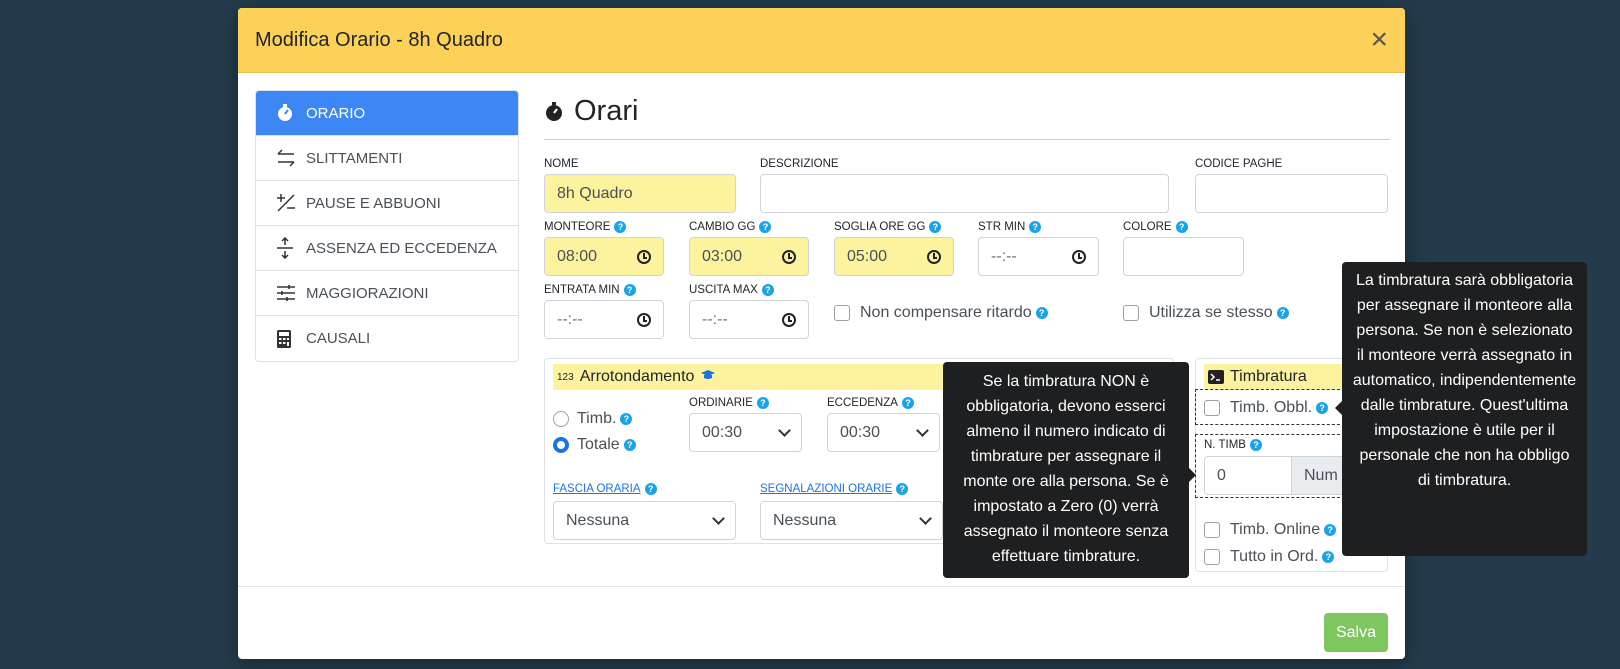  Describe the element at coordinates (883, 432) in the screenshot. I see `eccedenza-select: 00:30` at that location.